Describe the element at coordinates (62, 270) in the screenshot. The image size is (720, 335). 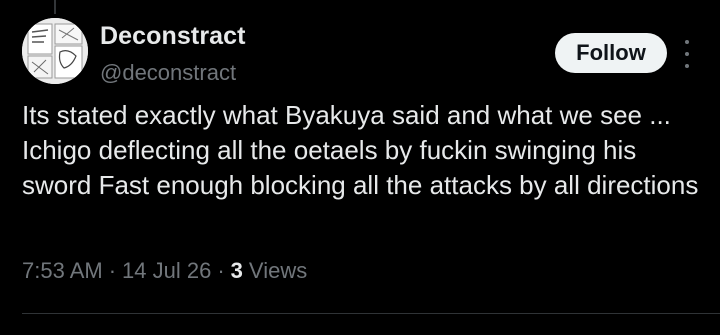
I see `tweet-time: 7:53 AM` at that location.